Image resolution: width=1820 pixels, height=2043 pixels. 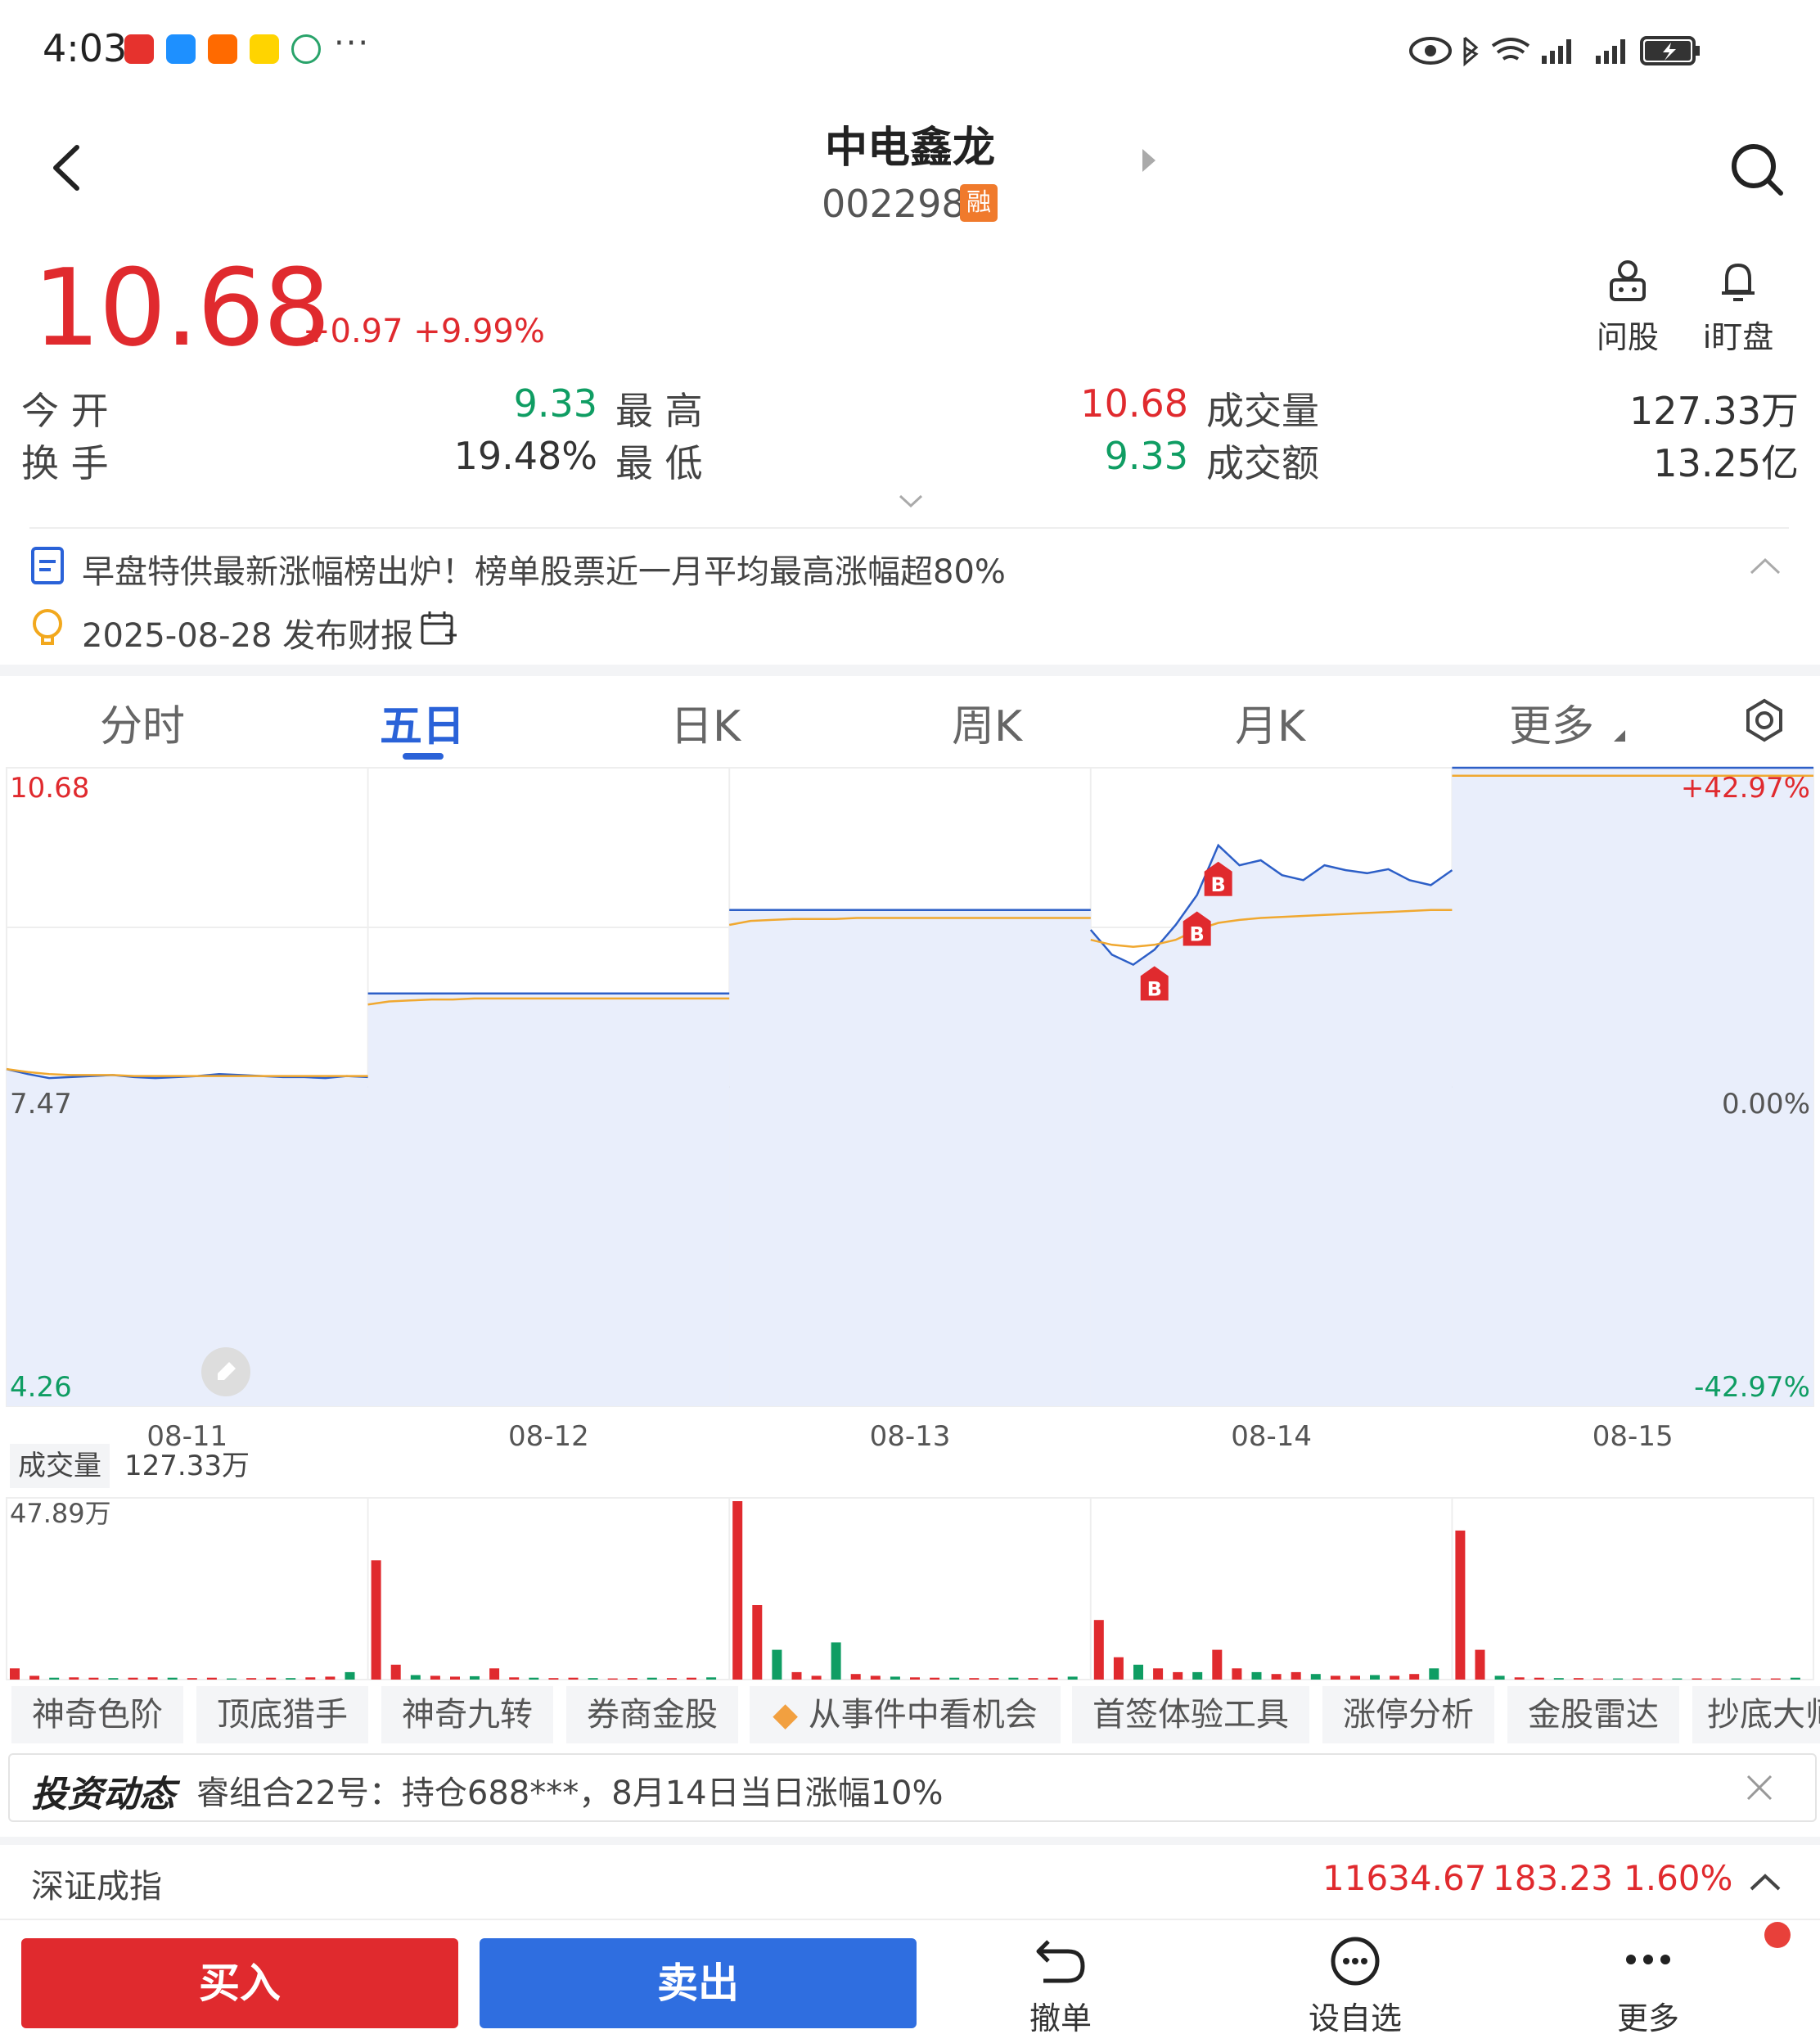 I want to click on calendar-add-icon, so click(x=439, y=628).